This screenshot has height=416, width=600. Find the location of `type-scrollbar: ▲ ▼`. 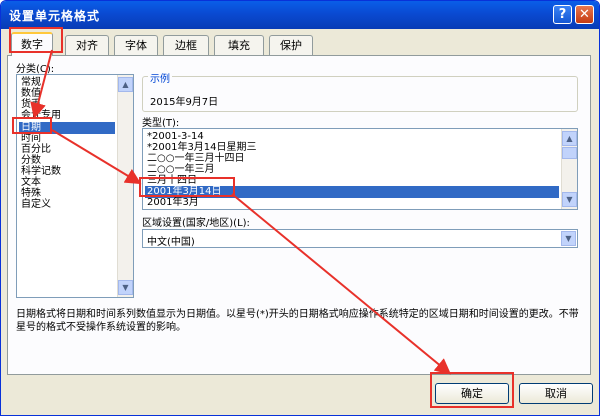

type-scrollbar: ▲ ▼ is located at coordinates (569, 169).